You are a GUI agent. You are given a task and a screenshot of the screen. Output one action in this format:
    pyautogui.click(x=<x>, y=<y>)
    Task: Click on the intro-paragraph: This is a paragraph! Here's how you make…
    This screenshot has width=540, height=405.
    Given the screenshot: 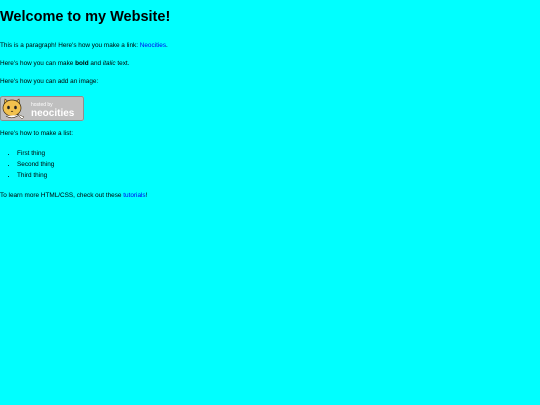 What is the action you would take?
    pyautogui.click(x=270, y=45)
    